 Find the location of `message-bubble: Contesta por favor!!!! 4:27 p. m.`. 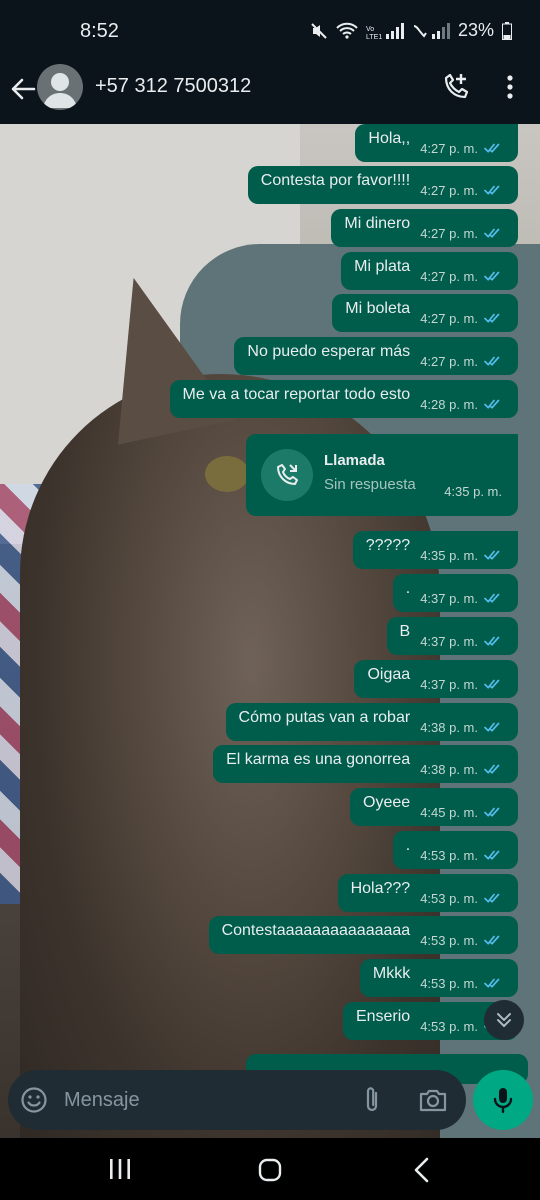

message-bubble: Contesta por favor!!!! 4:27 p. m. is located at coordinates (382, 185).